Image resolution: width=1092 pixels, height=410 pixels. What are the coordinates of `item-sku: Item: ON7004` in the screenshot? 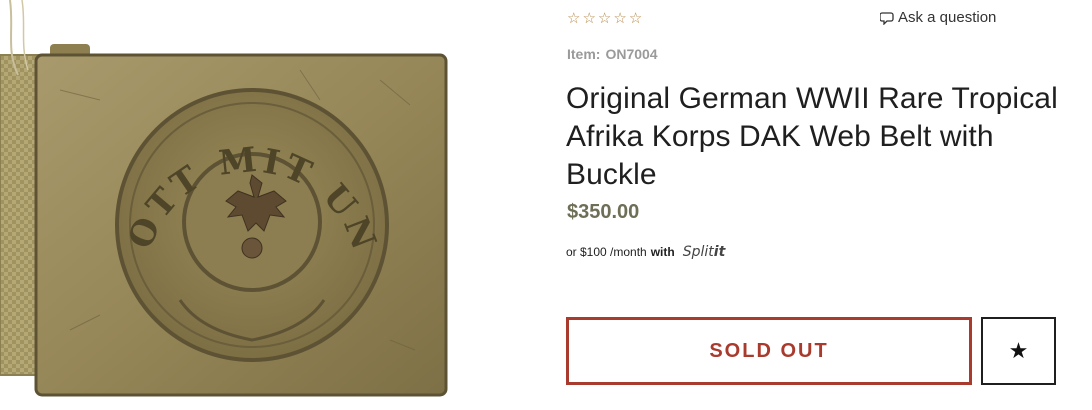 It's located at (612, 54).